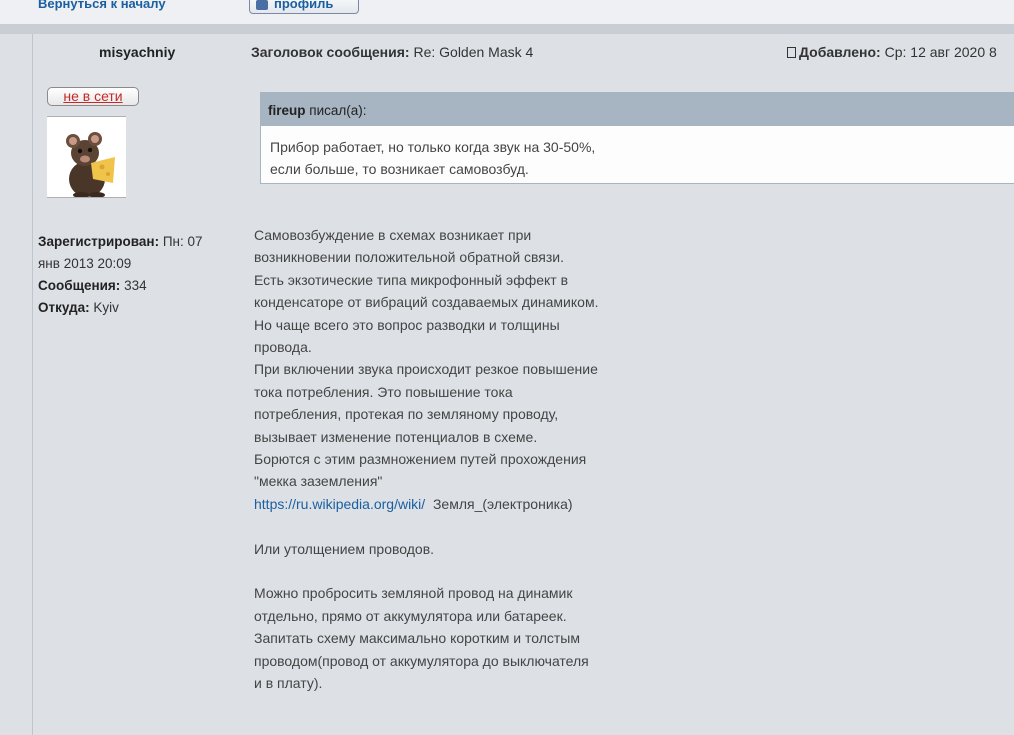 The height and width of the screenshot is (735, 1014). I want to click on posts-row: Сообщения: 334, so click(133, 286).